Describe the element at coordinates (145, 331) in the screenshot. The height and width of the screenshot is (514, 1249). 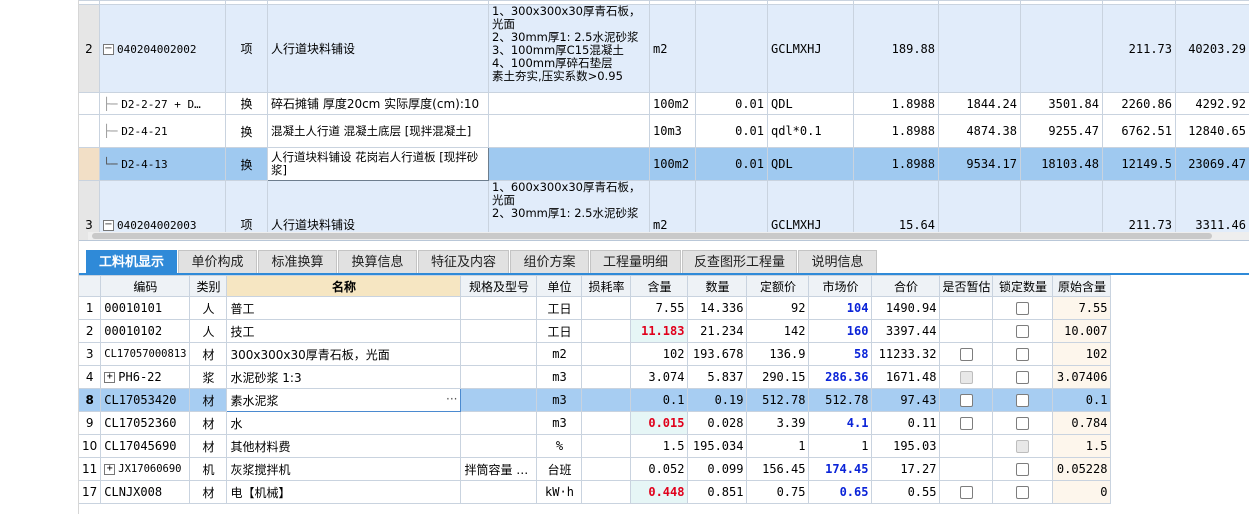
I see `resource-code: 00010102` at that location.